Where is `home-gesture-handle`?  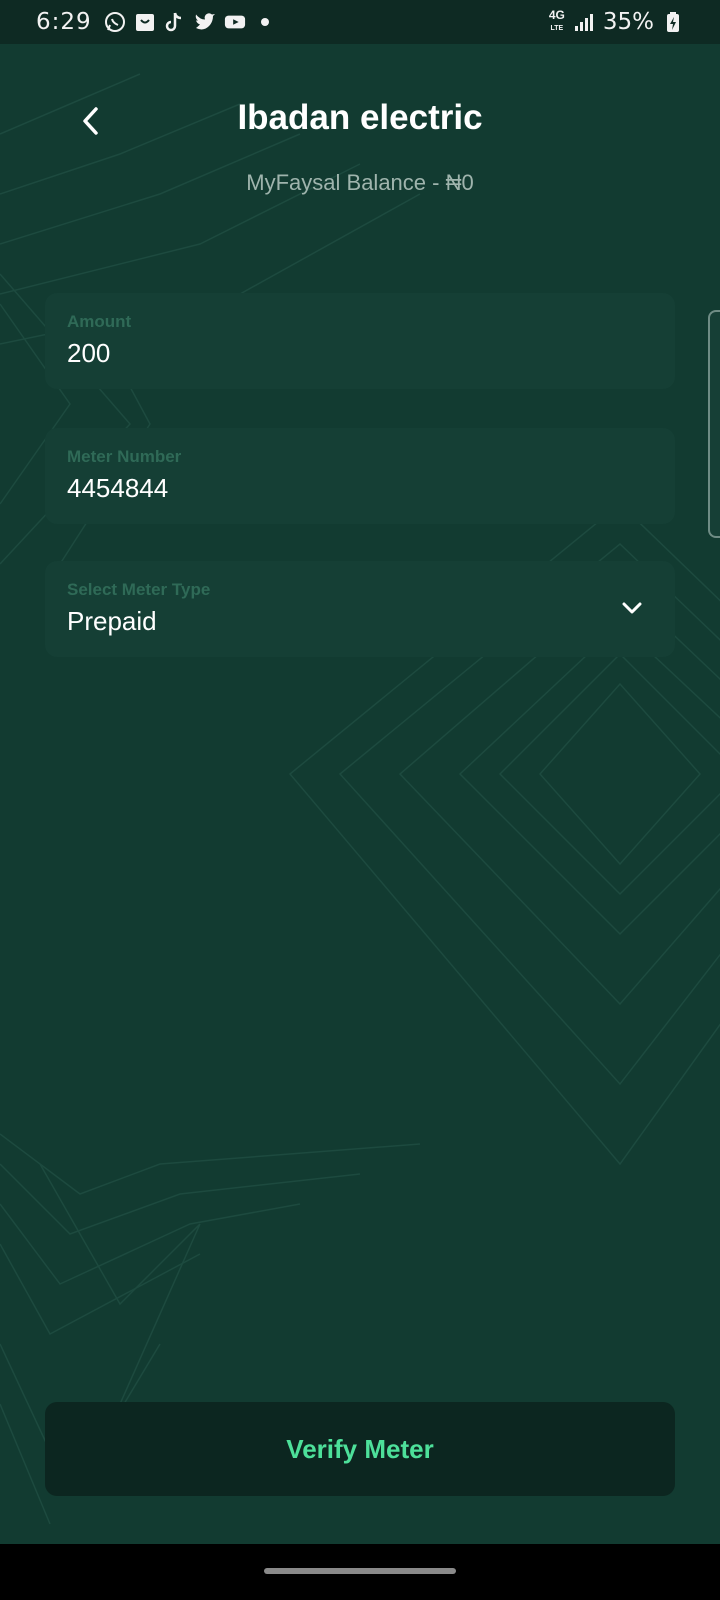 home-gesture-handle is located at coordinates (360, 1571).